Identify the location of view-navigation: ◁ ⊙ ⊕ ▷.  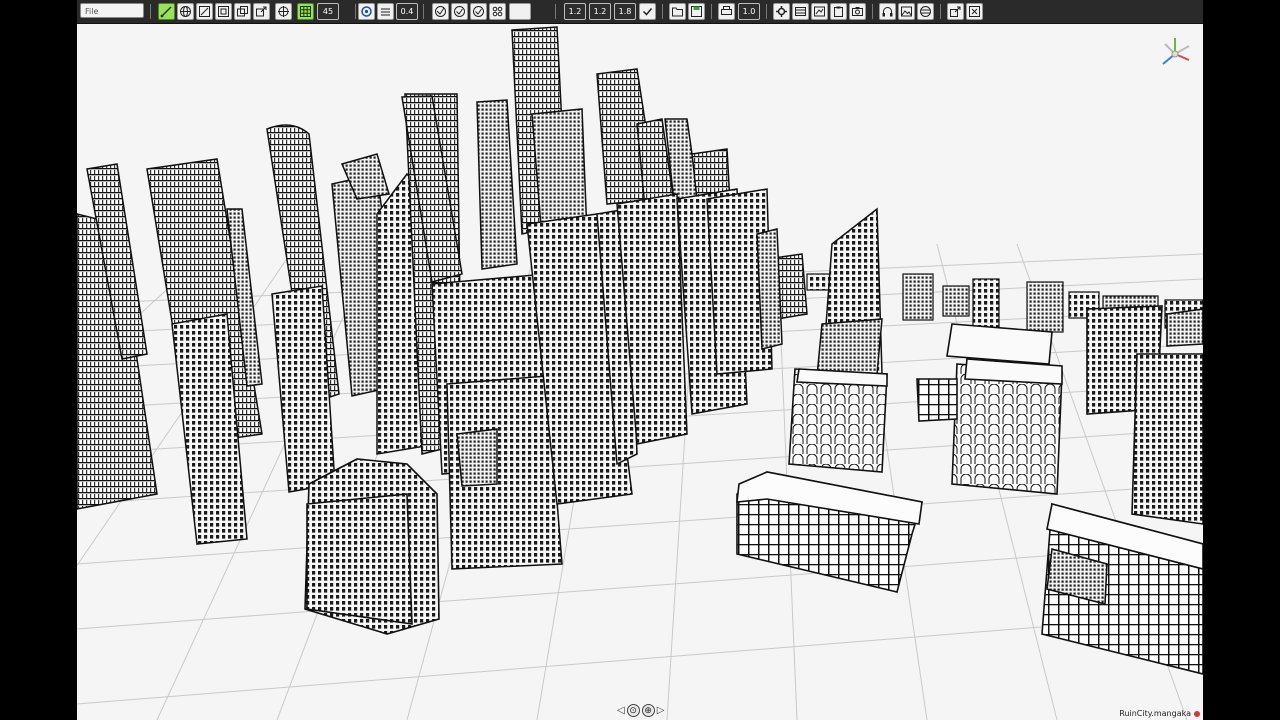
(640, 710).